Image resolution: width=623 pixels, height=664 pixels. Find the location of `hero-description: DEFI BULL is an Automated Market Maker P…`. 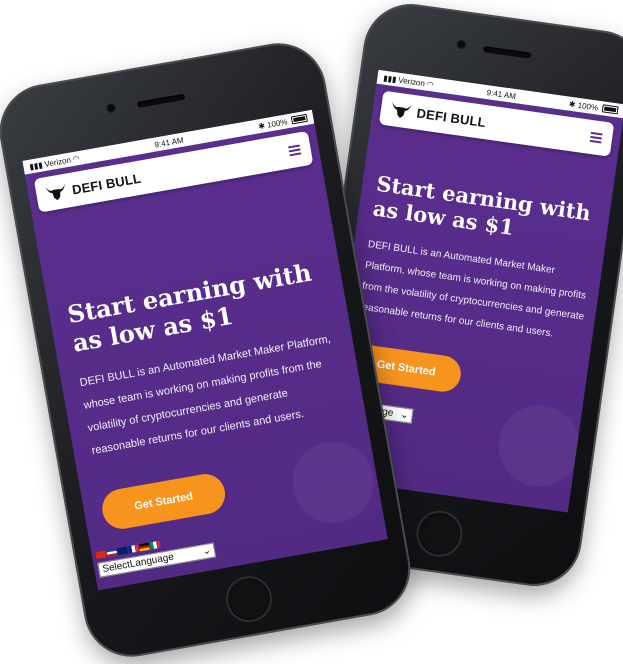

hero-description: DEFI BULL is an Automated Market Maker P… is located at coordinates (472, 289).